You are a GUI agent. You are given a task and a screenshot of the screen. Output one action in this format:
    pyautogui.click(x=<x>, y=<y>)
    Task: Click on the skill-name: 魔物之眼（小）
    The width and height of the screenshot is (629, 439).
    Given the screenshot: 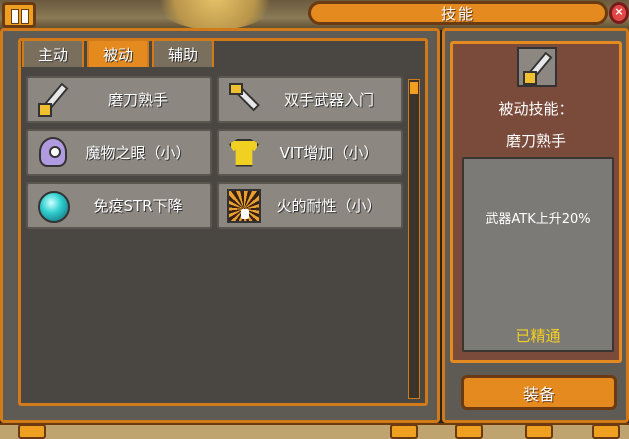 What is the action you would take?
    pyautogui.click(x=138, y=153)
    